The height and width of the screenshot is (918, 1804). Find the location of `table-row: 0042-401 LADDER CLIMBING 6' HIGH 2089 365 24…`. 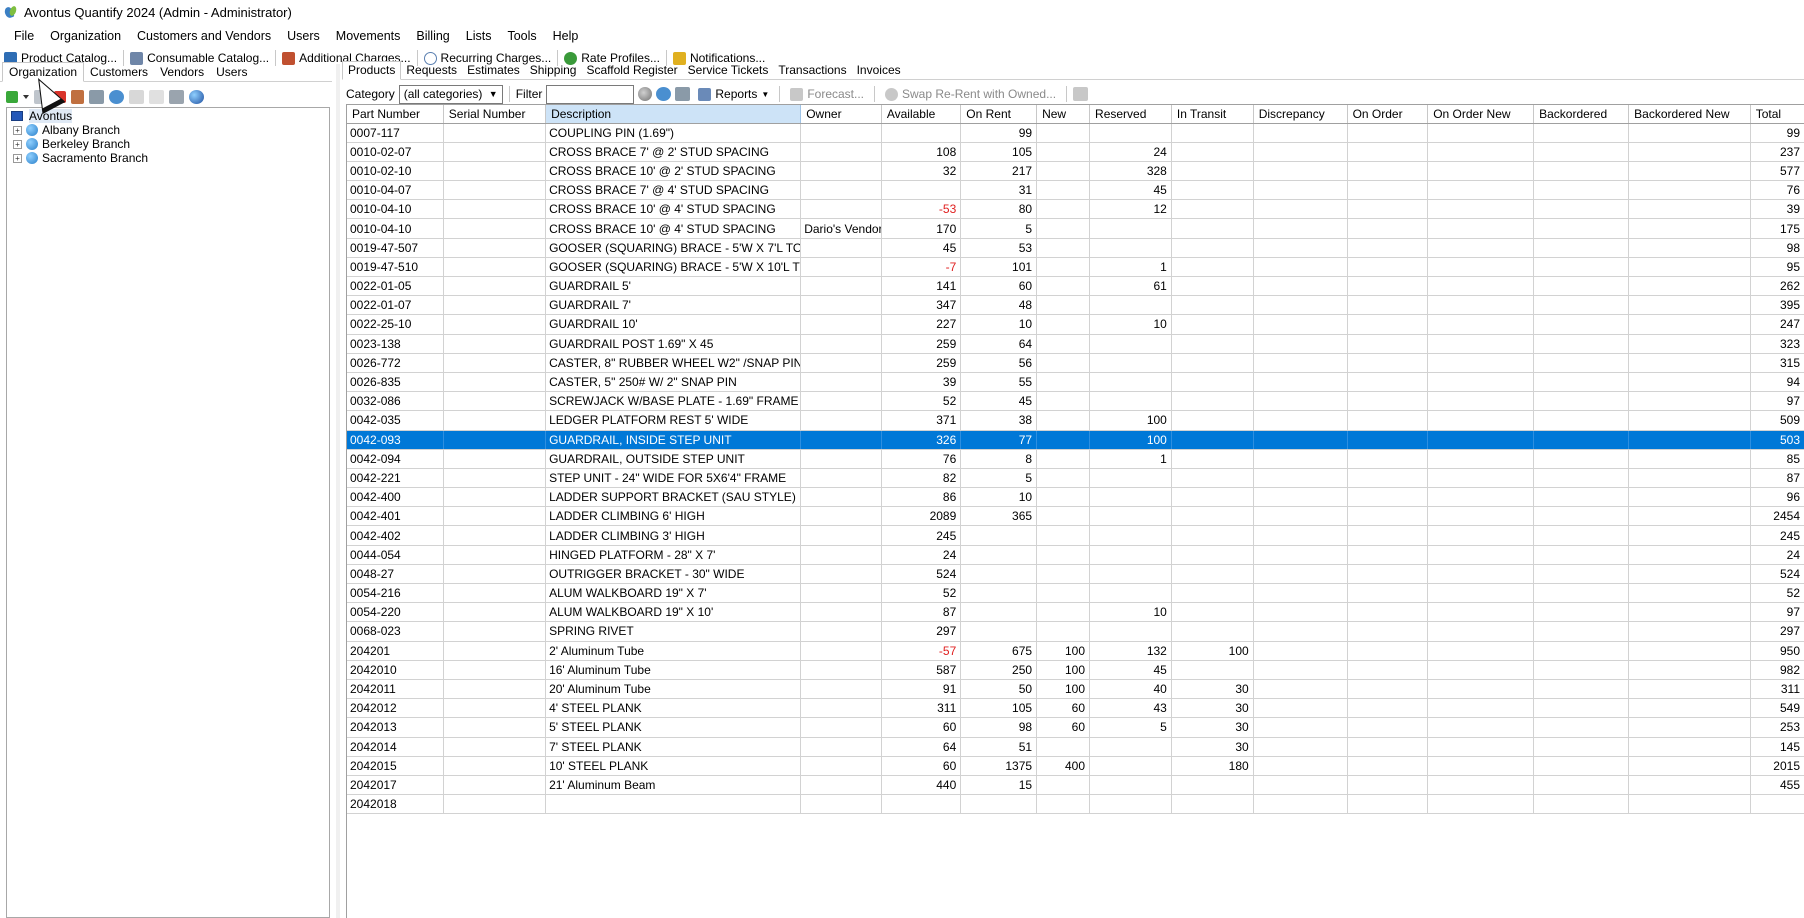

table-row: 0042-401 LADDER CLIMBING 6' HIGH 2089 365 24… is located at coordinates (1075, 516).